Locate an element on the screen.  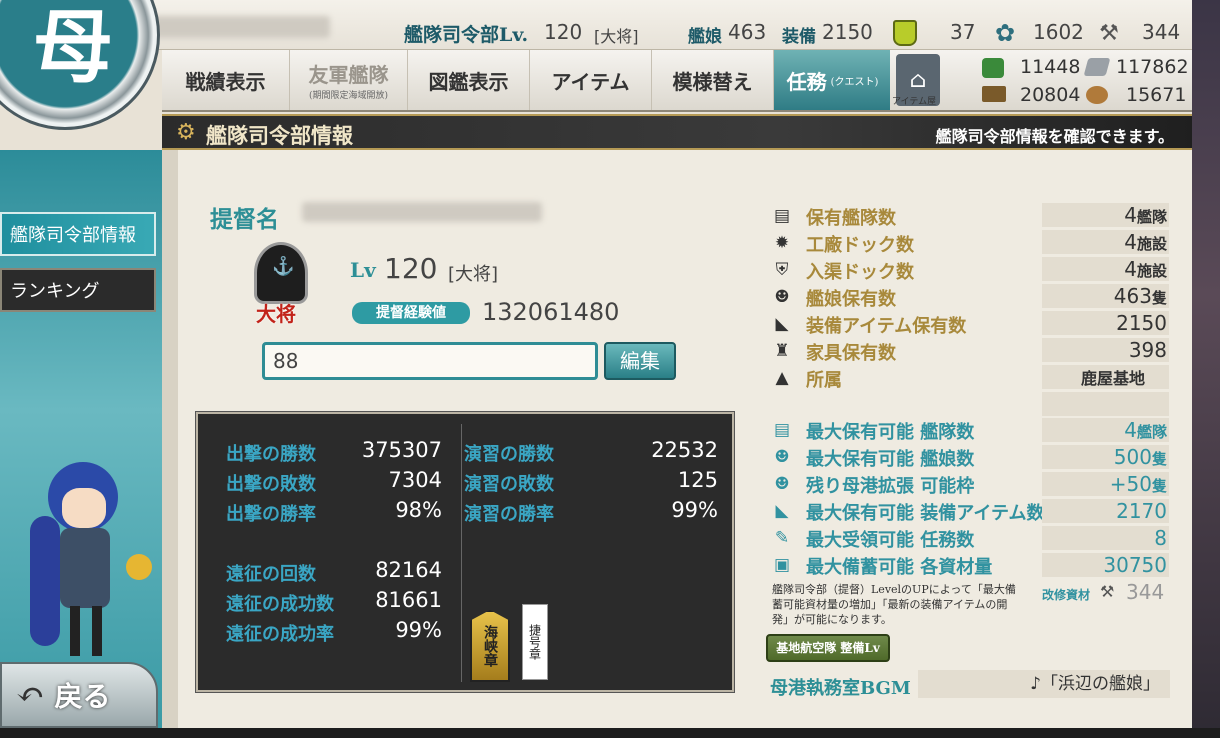
nav-furniture: 模様替え is located at coordinates (713, 80).